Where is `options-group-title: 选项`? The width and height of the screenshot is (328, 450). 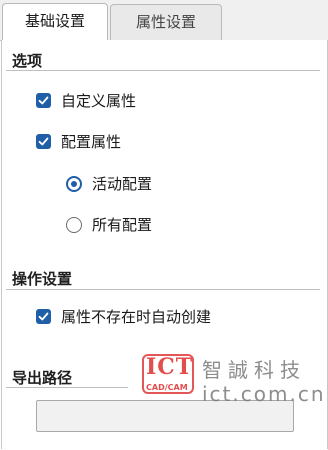
options-group-title: 选项 is located at coordinates (27, 61).